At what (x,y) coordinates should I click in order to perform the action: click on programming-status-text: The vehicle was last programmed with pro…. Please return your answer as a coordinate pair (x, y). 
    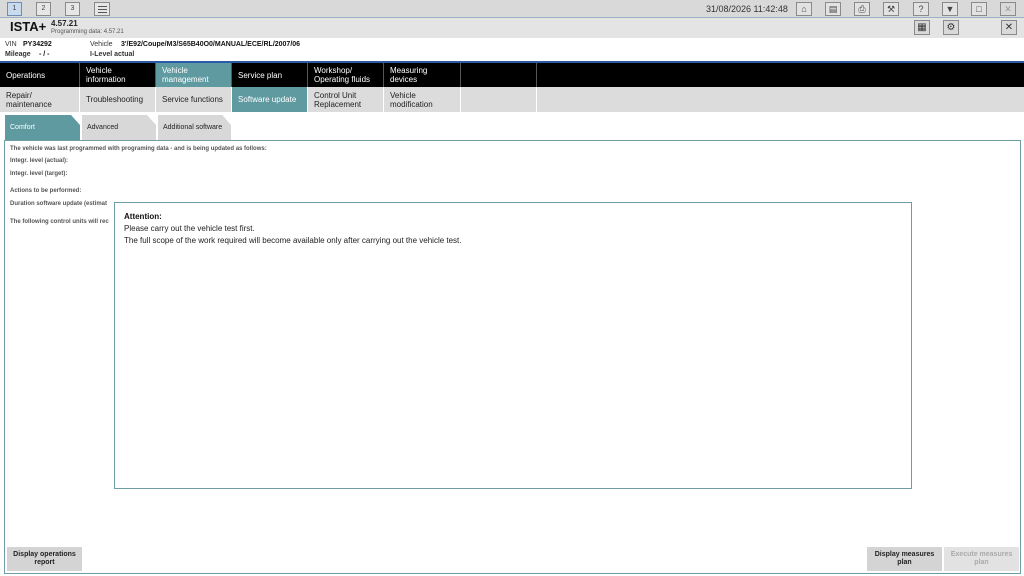
    Looking at the image, I should click on (138, 149).